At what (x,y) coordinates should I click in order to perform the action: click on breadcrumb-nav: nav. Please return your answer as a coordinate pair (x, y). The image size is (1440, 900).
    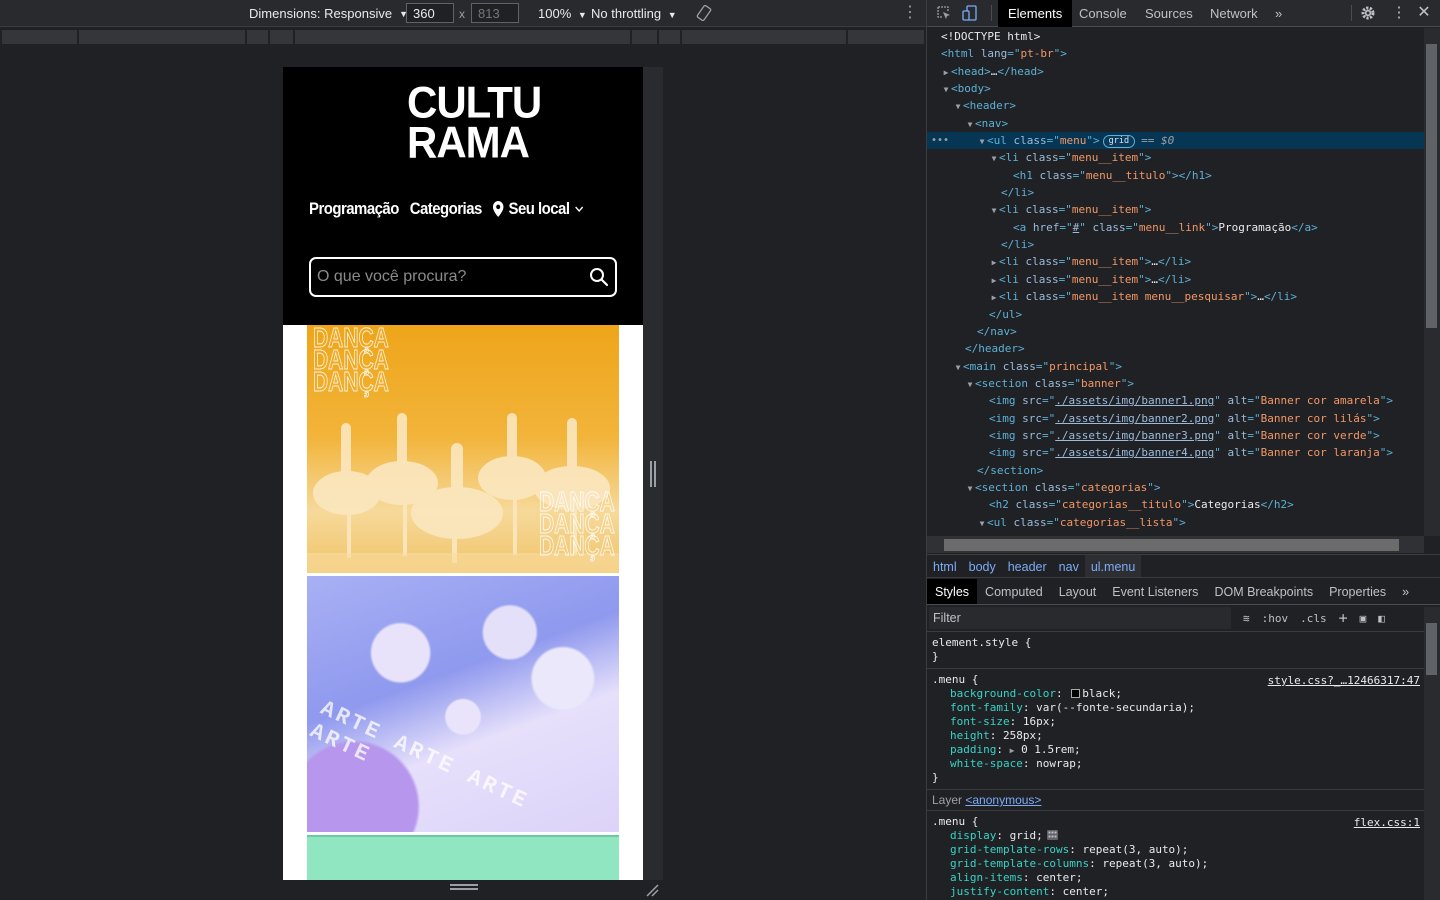
    Looking at the image, I should click on (1069, 566).